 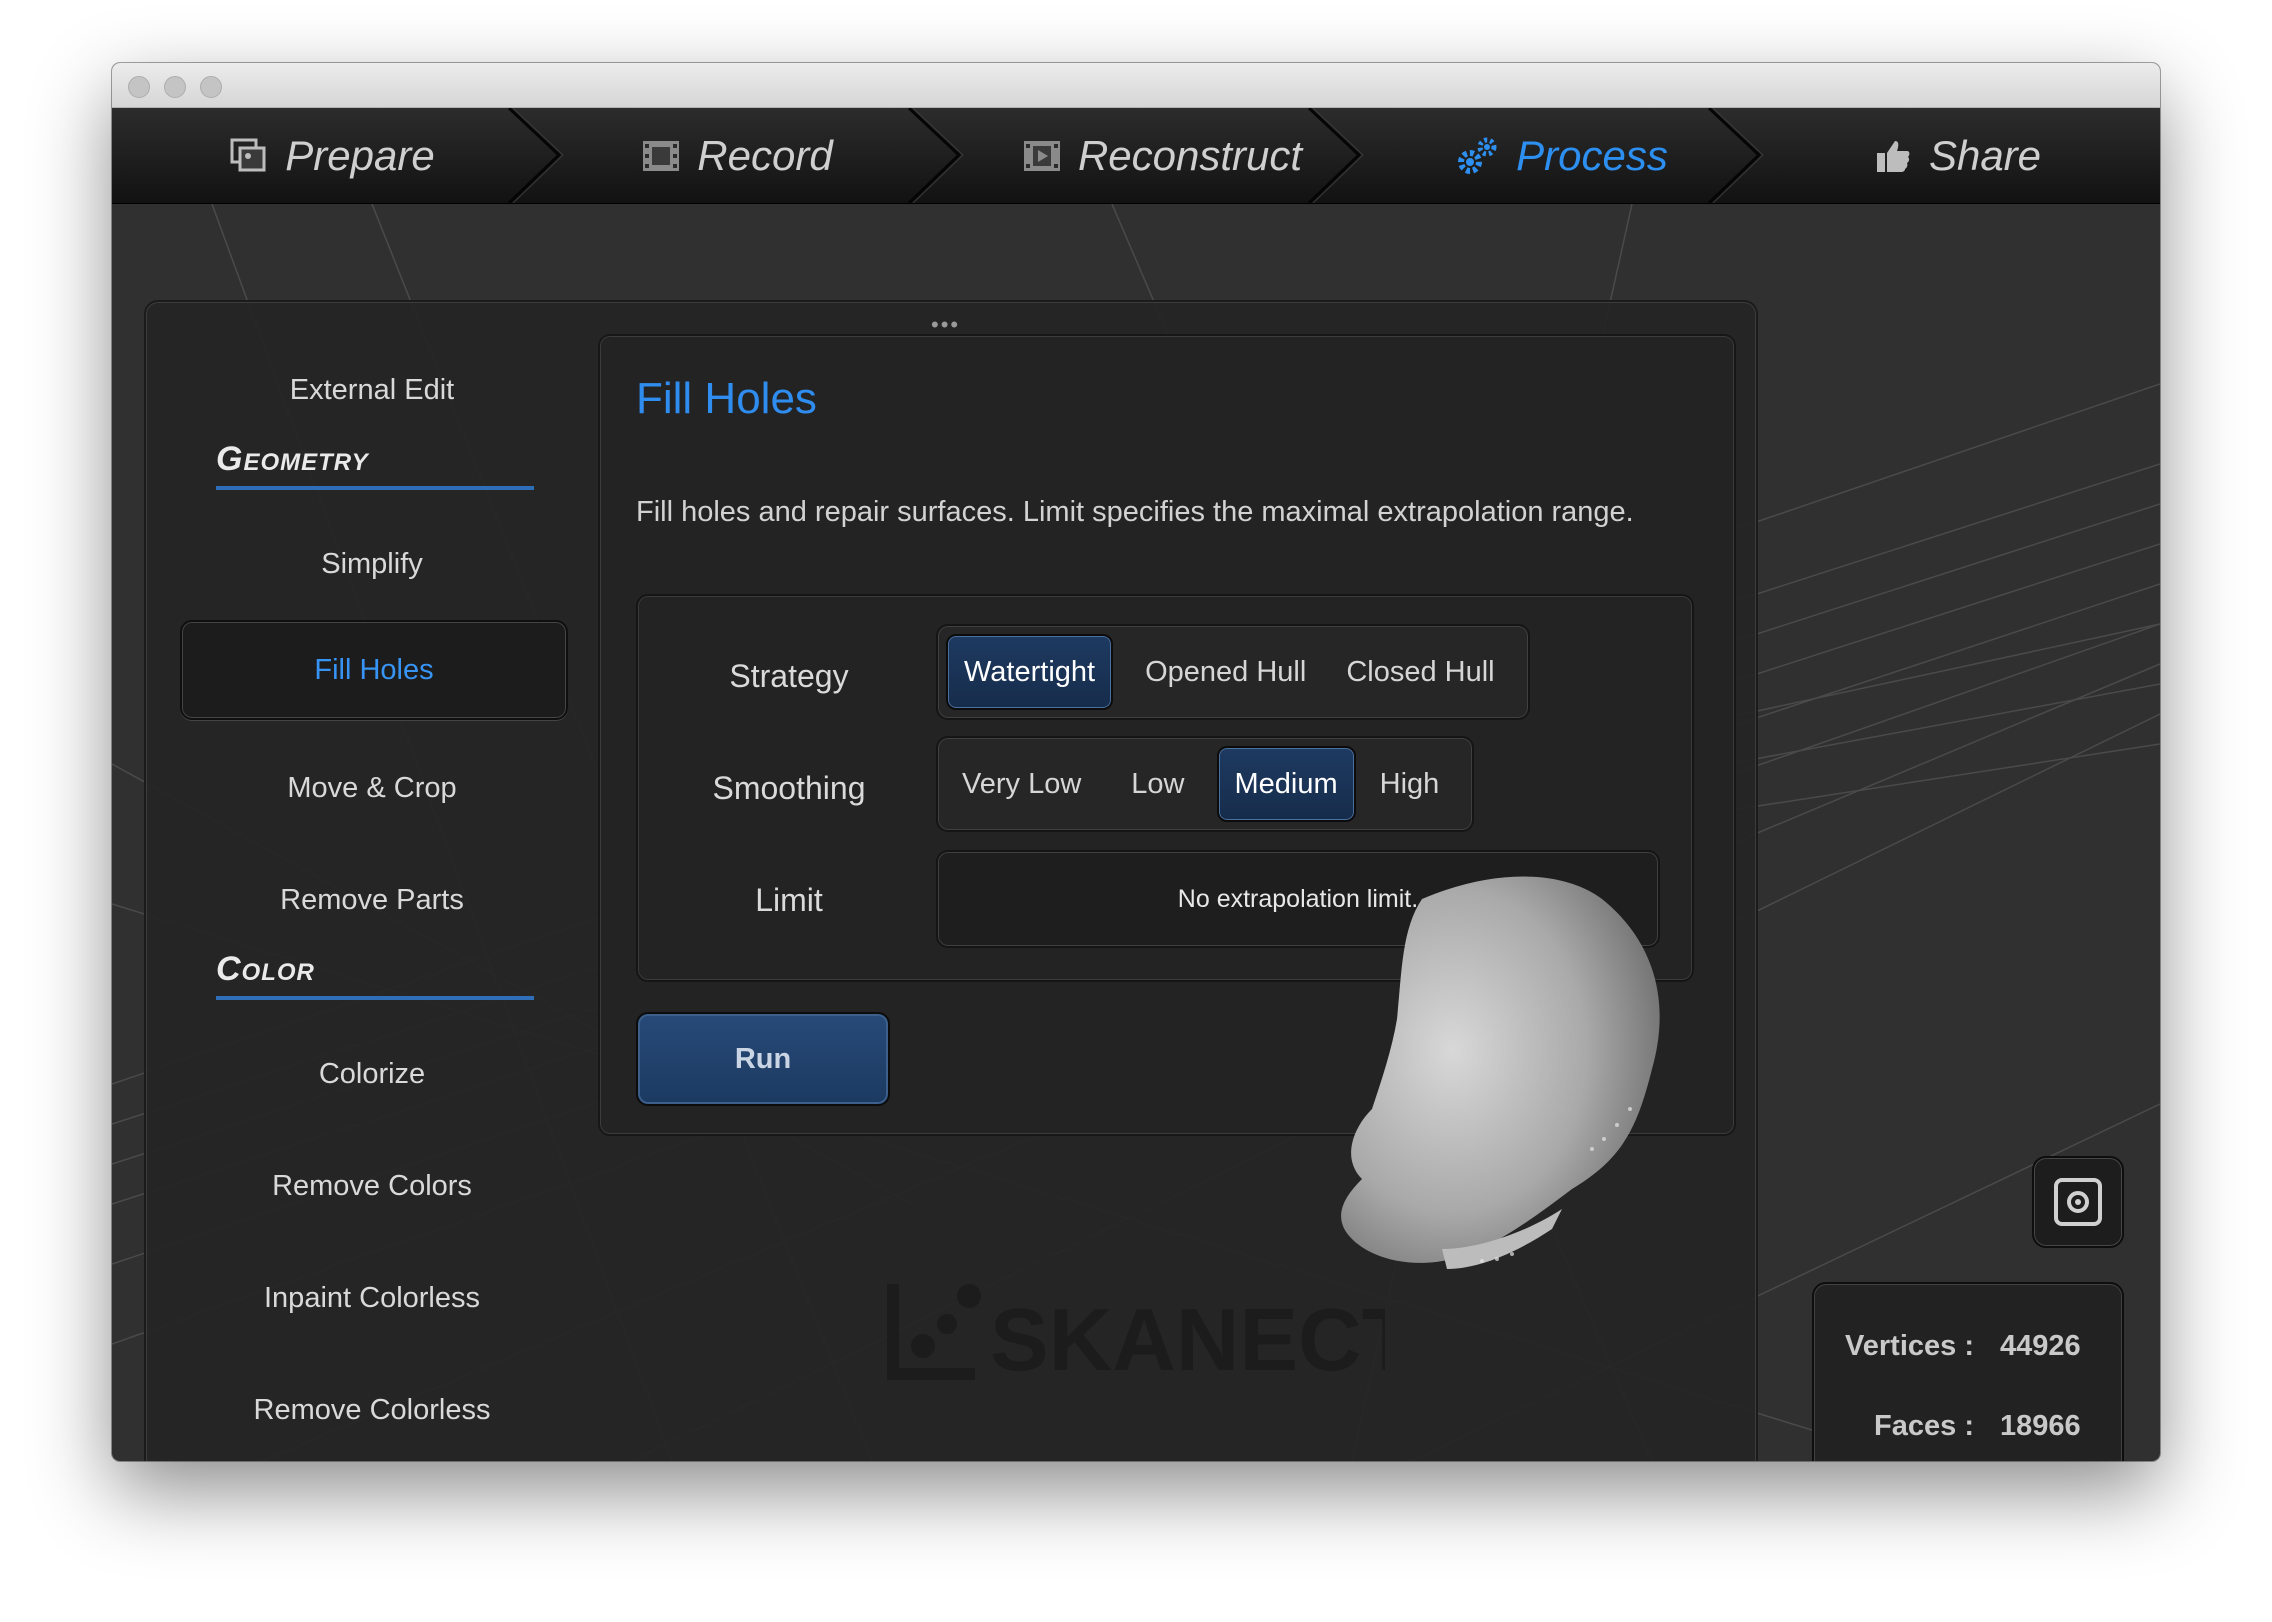 I want to click on run-button: Run, so click(x=763, y=1059).